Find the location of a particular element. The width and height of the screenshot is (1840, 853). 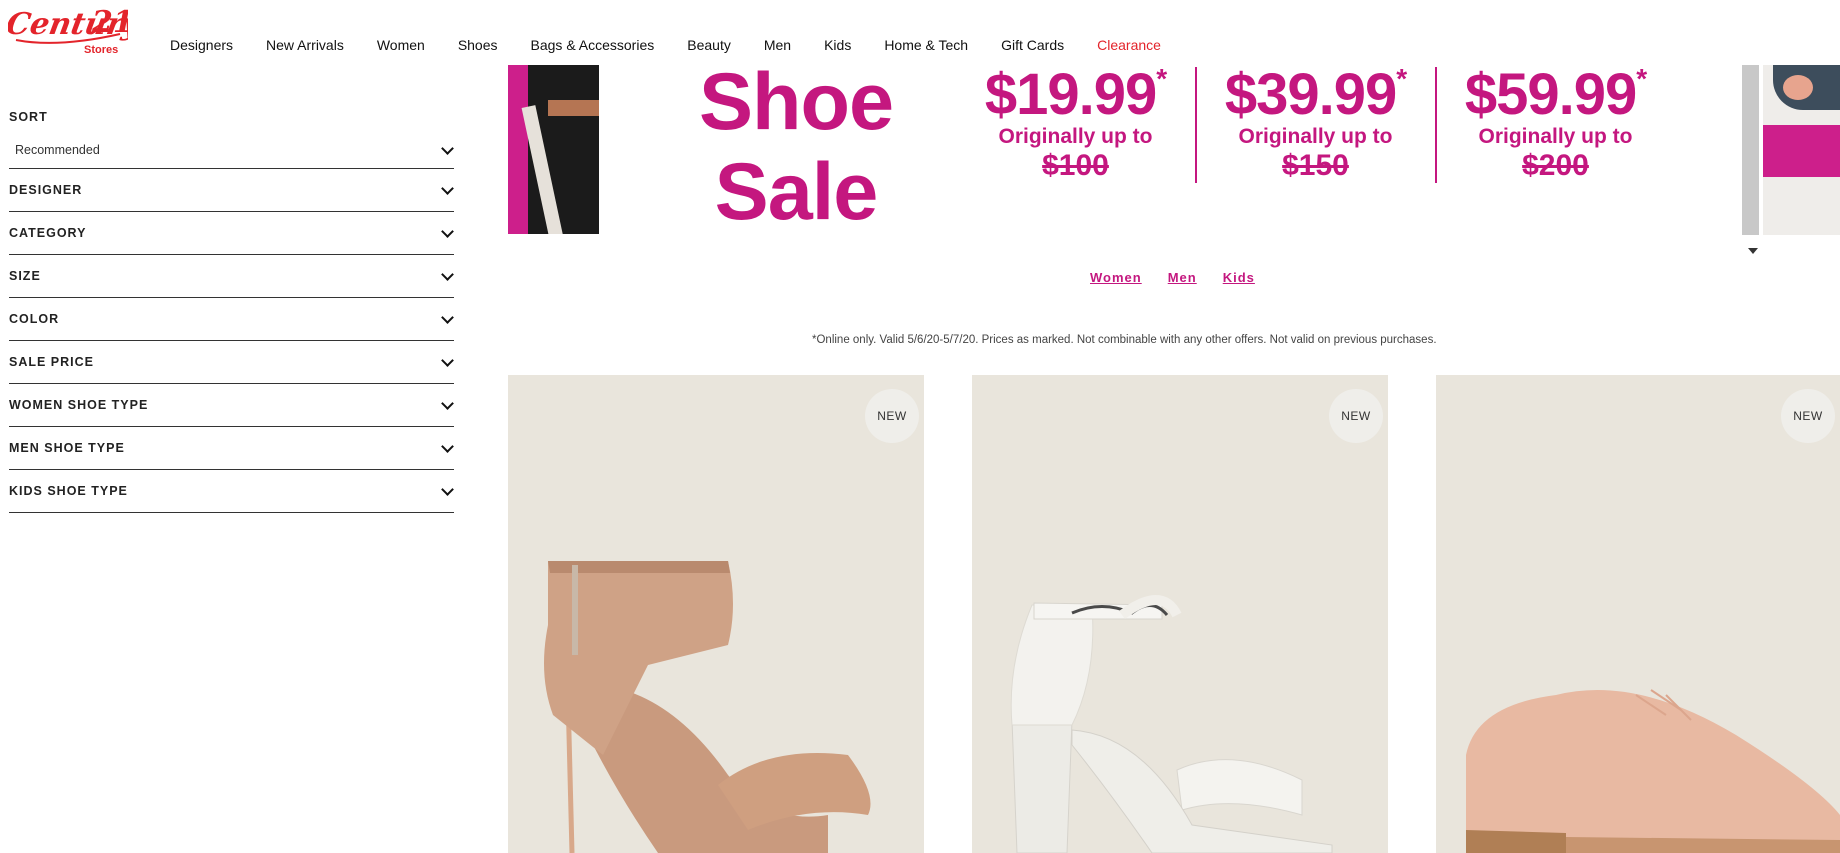

deal-price: $59.99 is located at coordinates (1550, 94).